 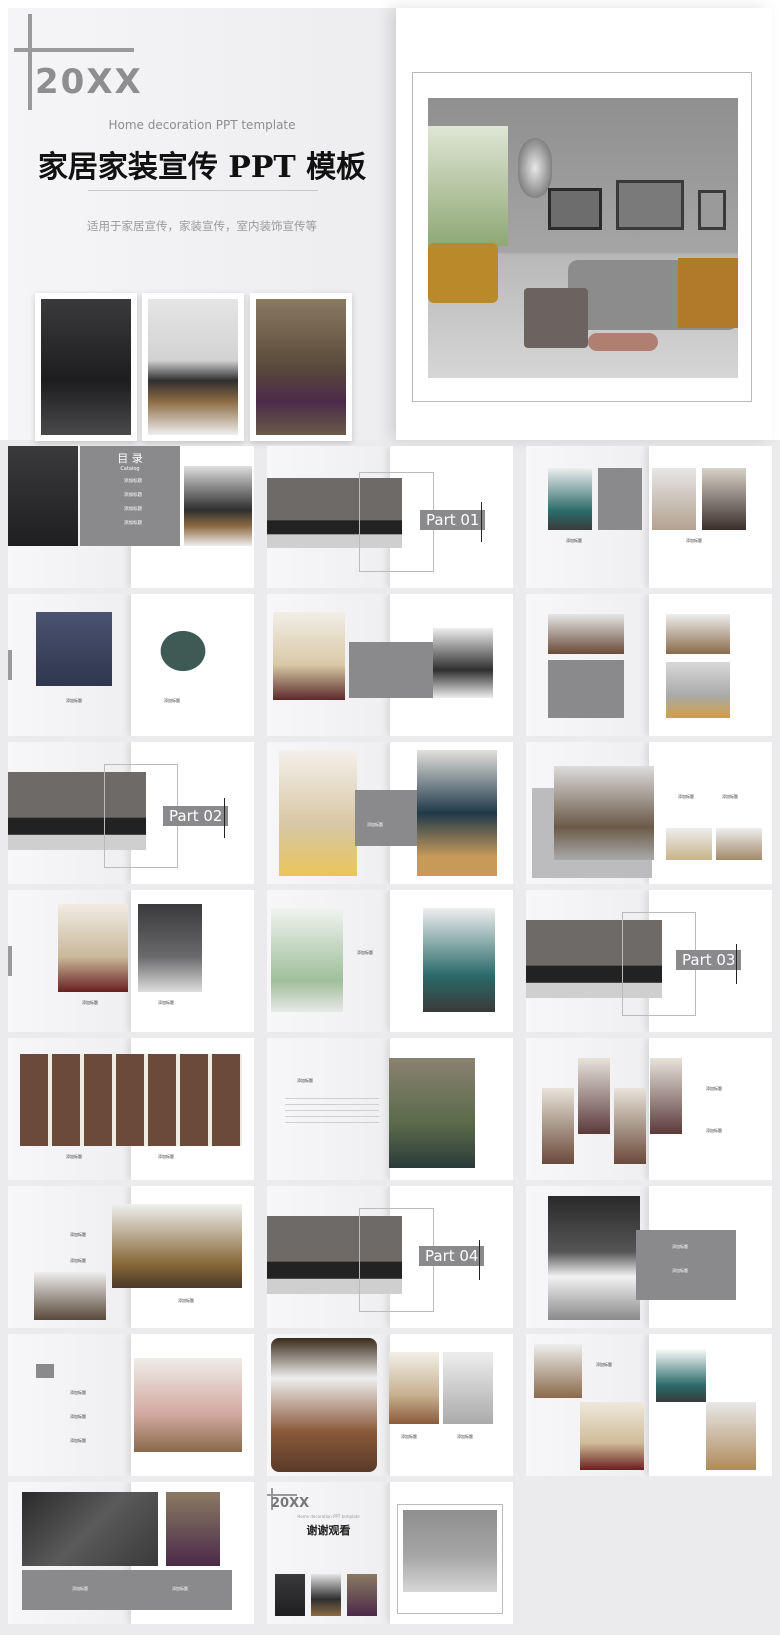 I want to click on intro-label-2: 添加标题, so click(x=694, y=540).